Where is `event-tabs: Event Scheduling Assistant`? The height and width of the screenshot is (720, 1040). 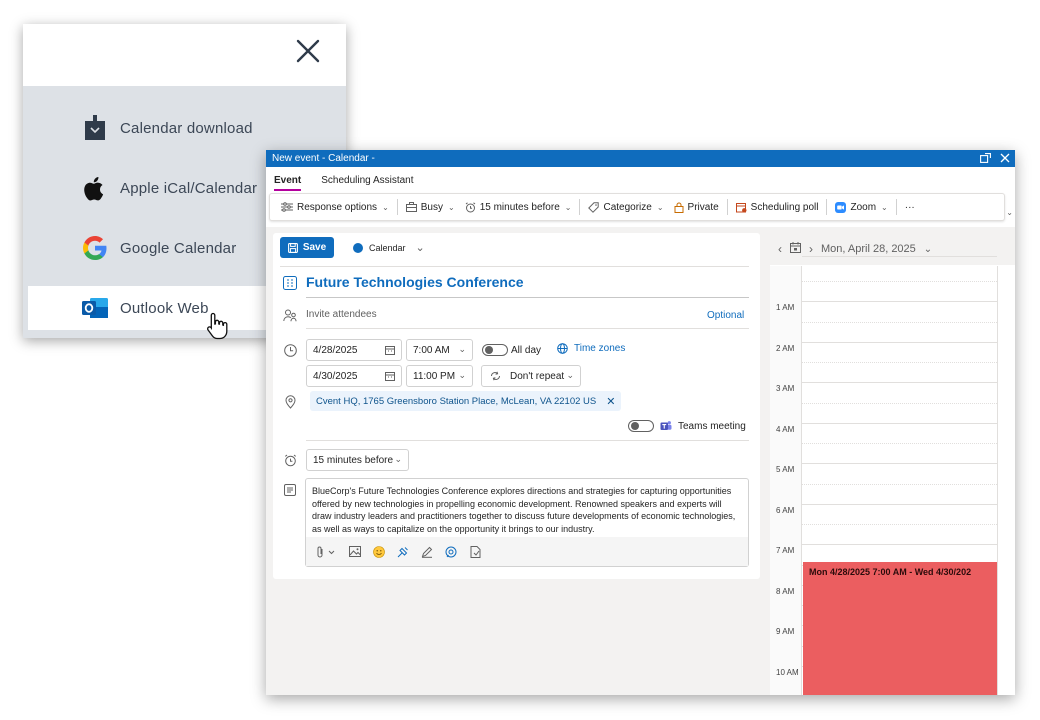
event-tabs: Event Scheduling Assistant is located at coordinates (640, 179).